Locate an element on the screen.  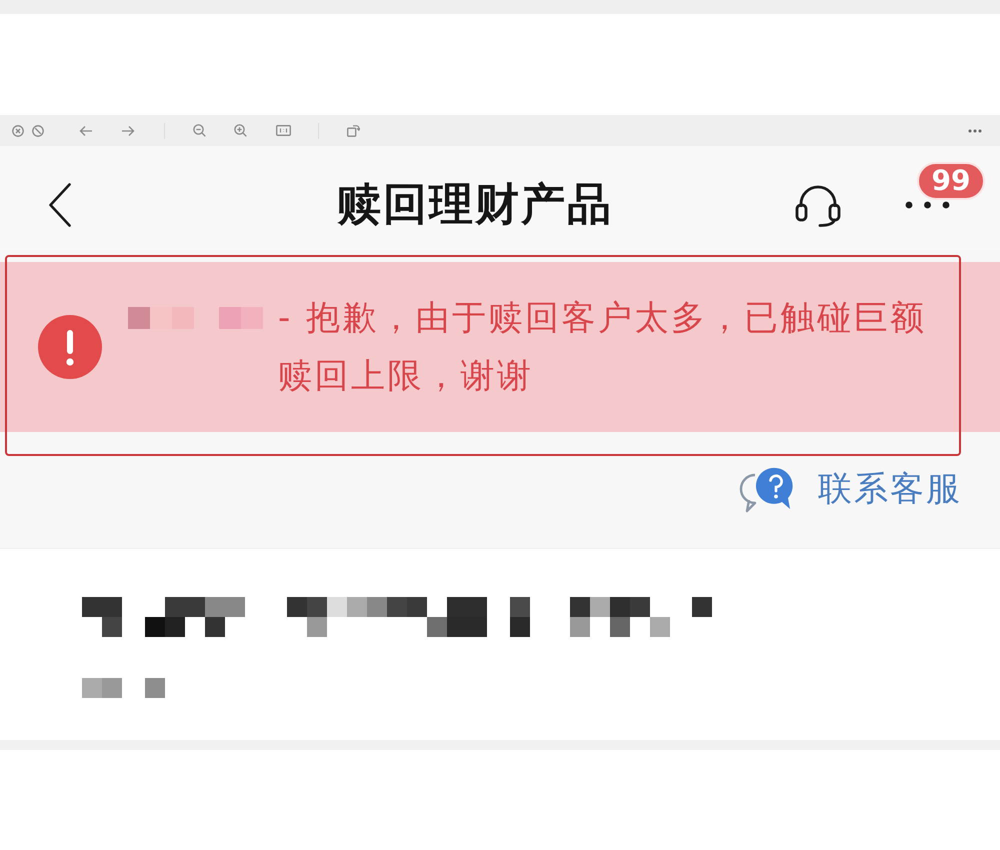
rotate-icon is located at coordinates (353, 130).